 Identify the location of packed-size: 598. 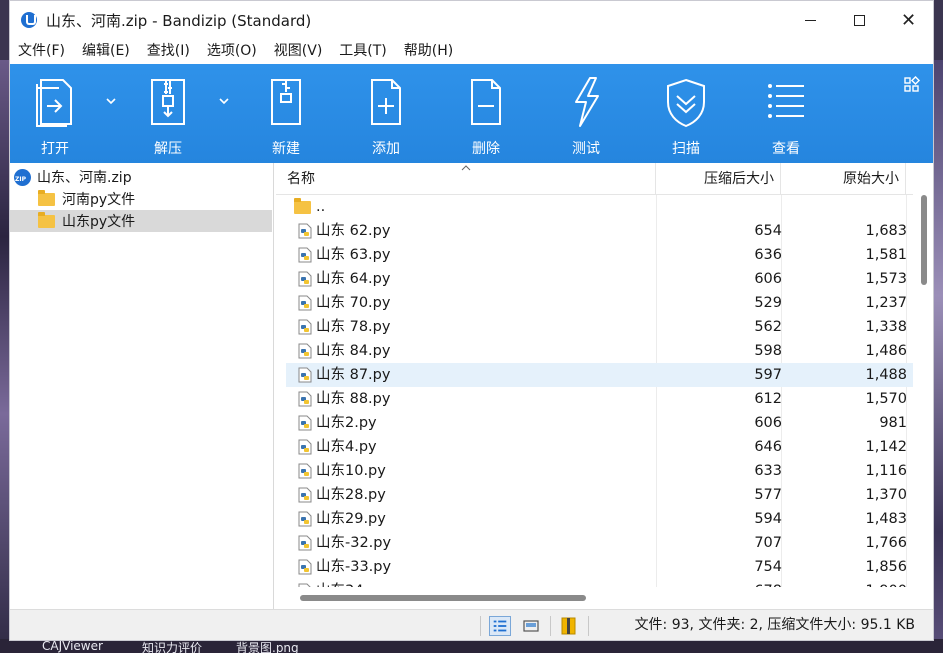
(768, 351).